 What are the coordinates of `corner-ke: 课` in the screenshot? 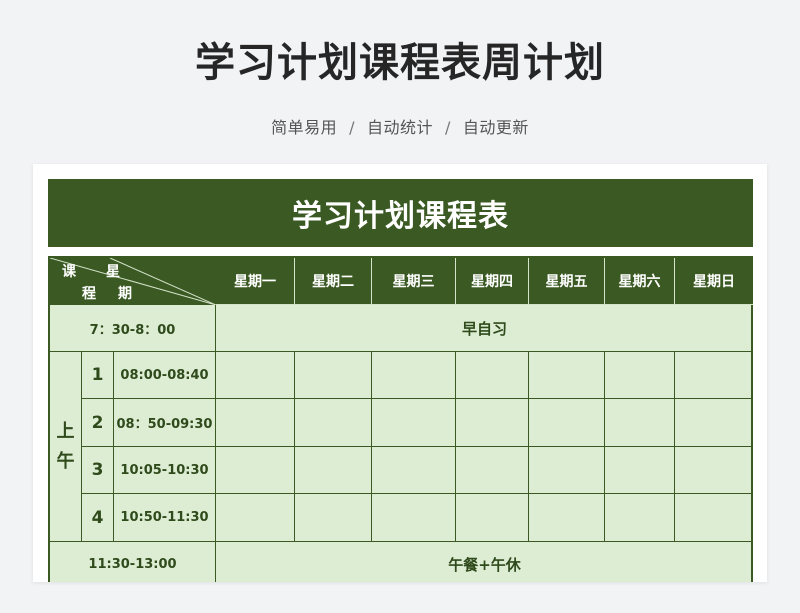 It's located at (69, 272).